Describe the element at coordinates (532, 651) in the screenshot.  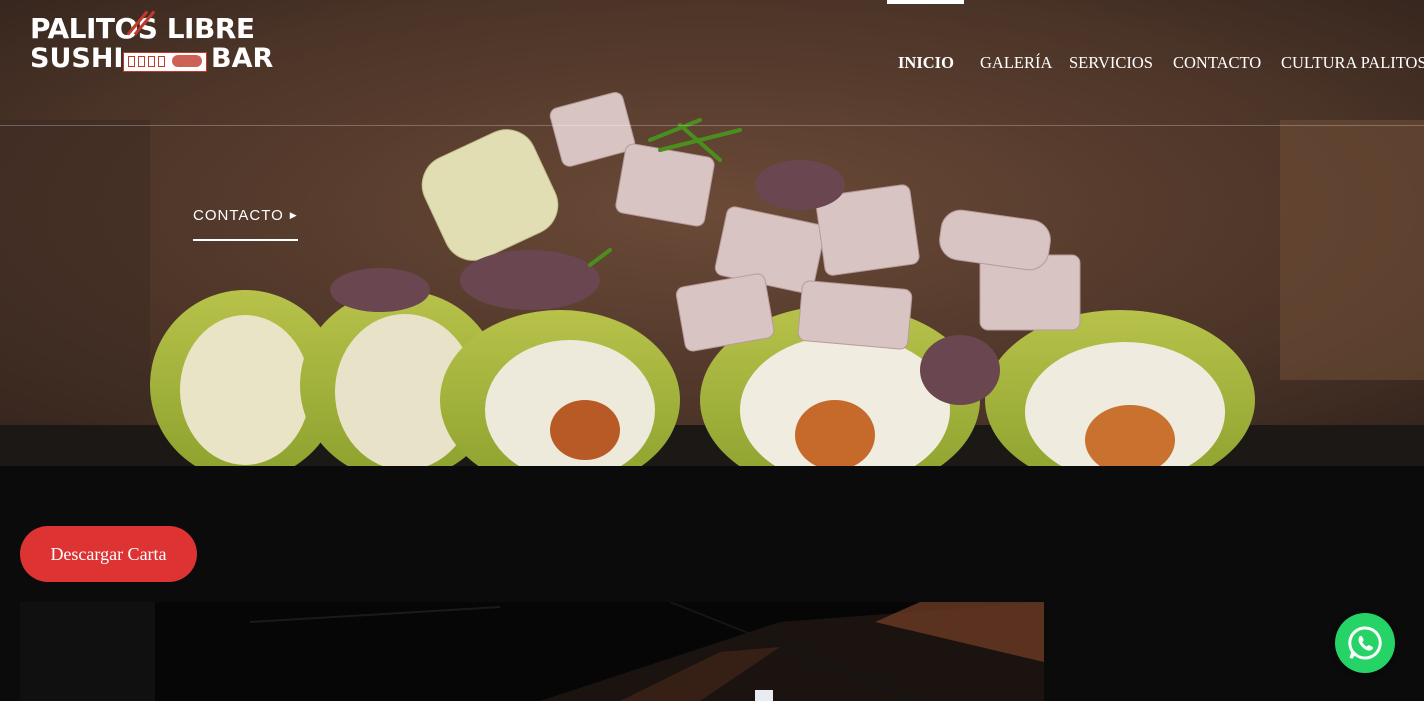
I see `night-street-photo` at that location.